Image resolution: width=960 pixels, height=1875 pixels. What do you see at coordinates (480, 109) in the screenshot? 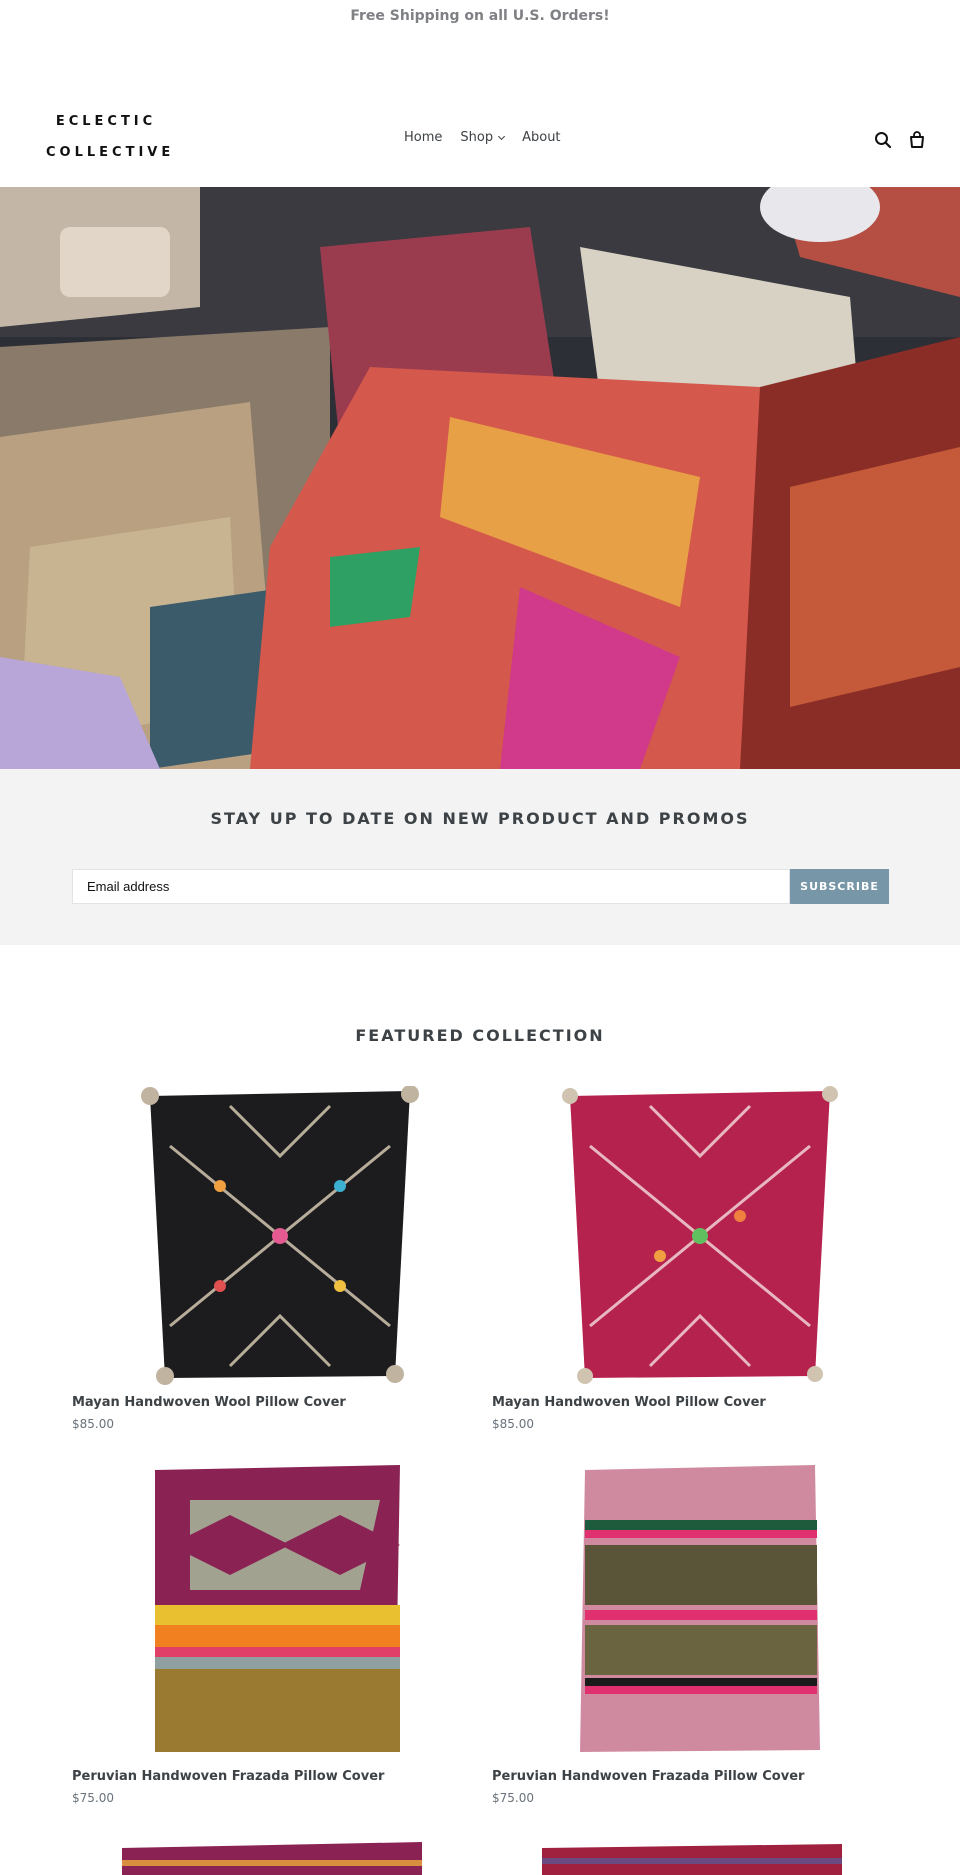
I see `site-header: ECLECTIC COLLECTIVE Home Shop About` at bounding box center [480, 109].